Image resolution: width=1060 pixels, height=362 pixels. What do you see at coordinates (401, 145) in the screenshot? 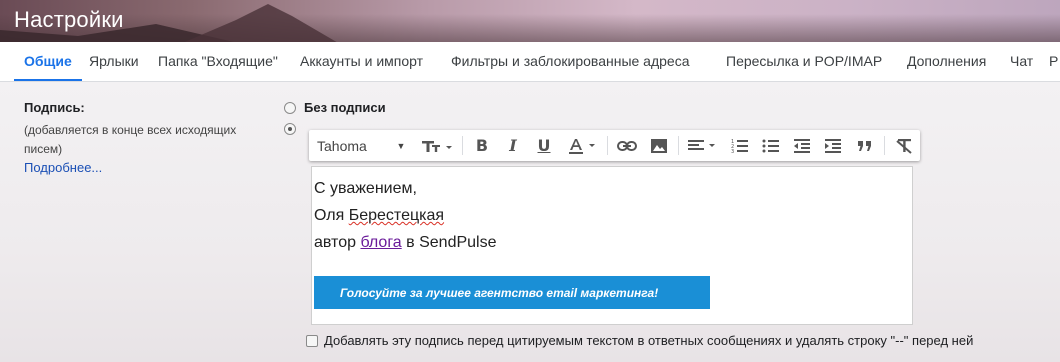
I see `chevron-down-icon: ▼` at bounding box center [401, 145].